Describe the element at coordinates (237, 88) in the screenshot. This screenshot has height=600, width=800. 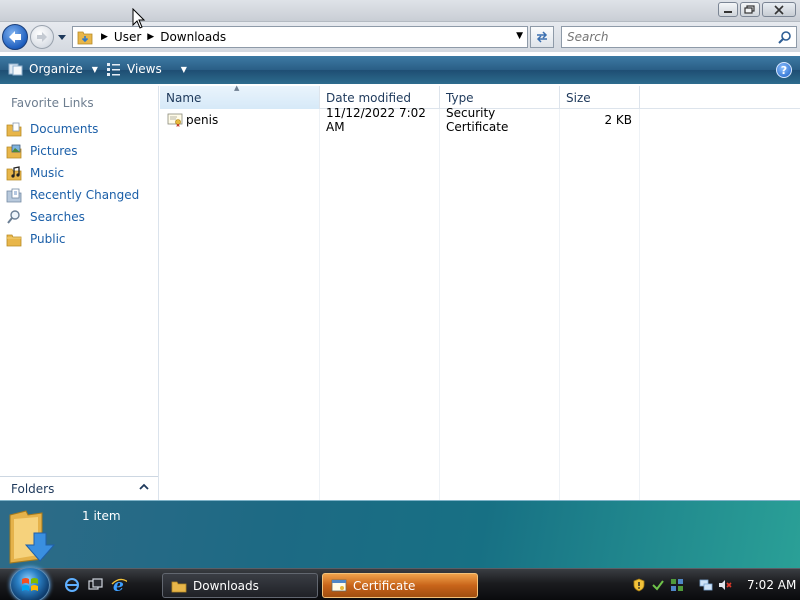
I see `sort-ascending-icon: ▲` at that location.